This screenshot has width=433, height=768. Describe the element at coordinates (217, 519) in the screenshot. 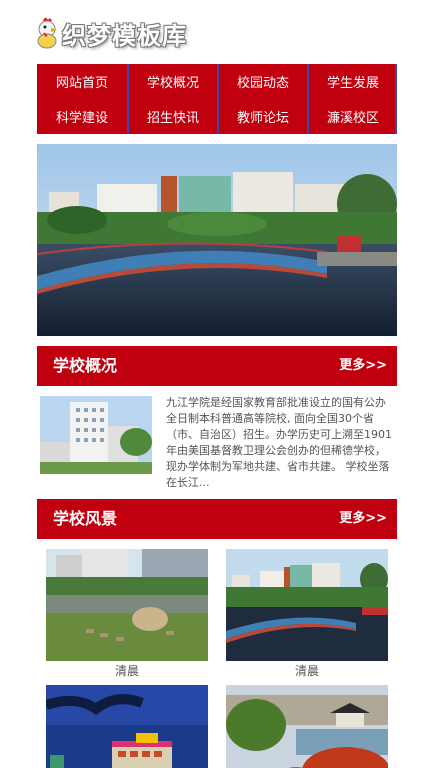

I see `scenery-section-header: 学校风景 更多>>` at that location.